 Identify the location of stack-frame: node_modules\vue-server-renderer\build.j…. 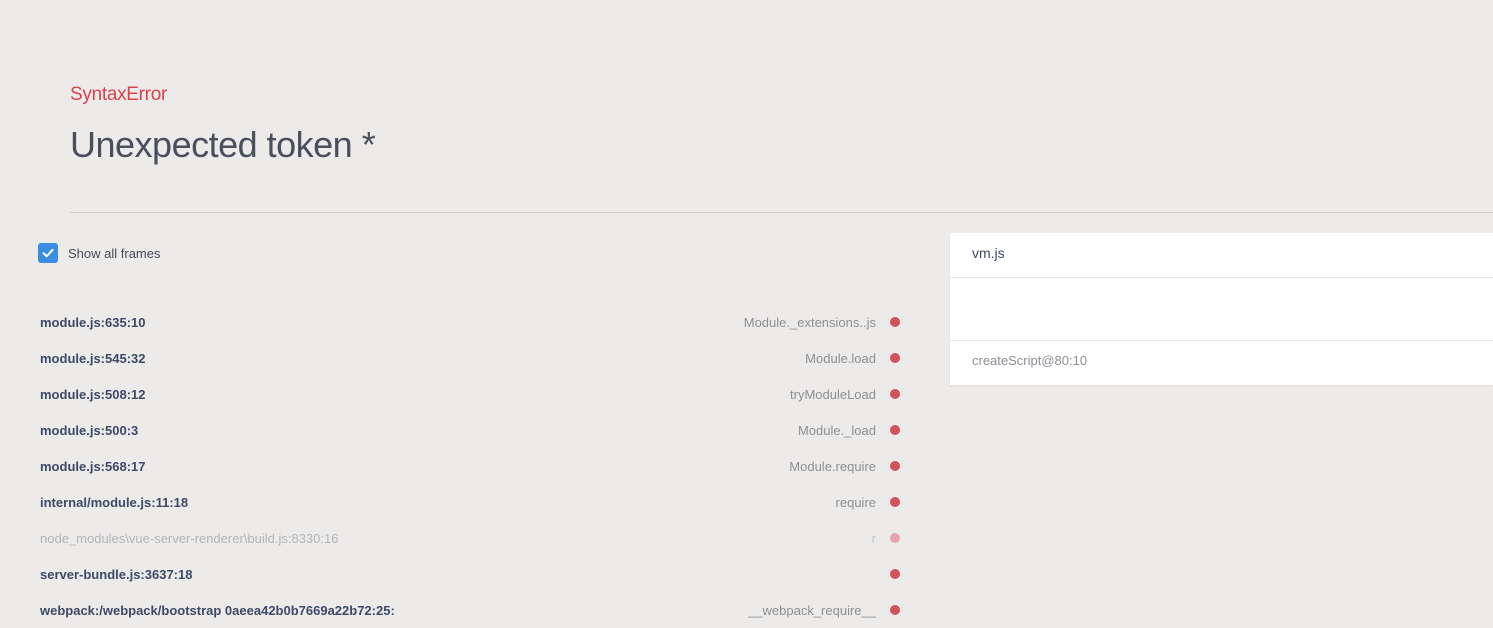
(471, 538).